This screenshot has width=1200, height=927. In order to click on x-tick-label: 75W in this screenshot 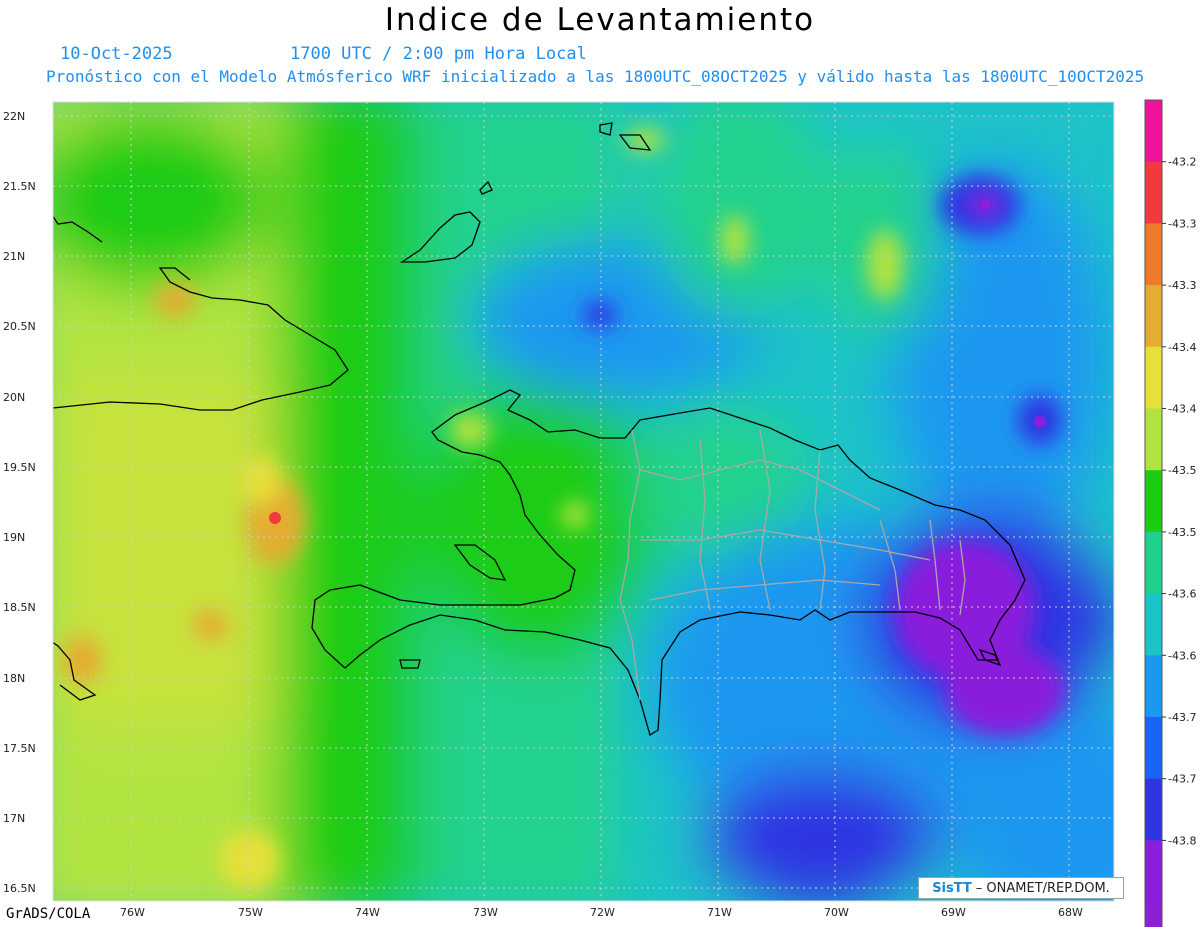, I will do `click(250, 912)`.